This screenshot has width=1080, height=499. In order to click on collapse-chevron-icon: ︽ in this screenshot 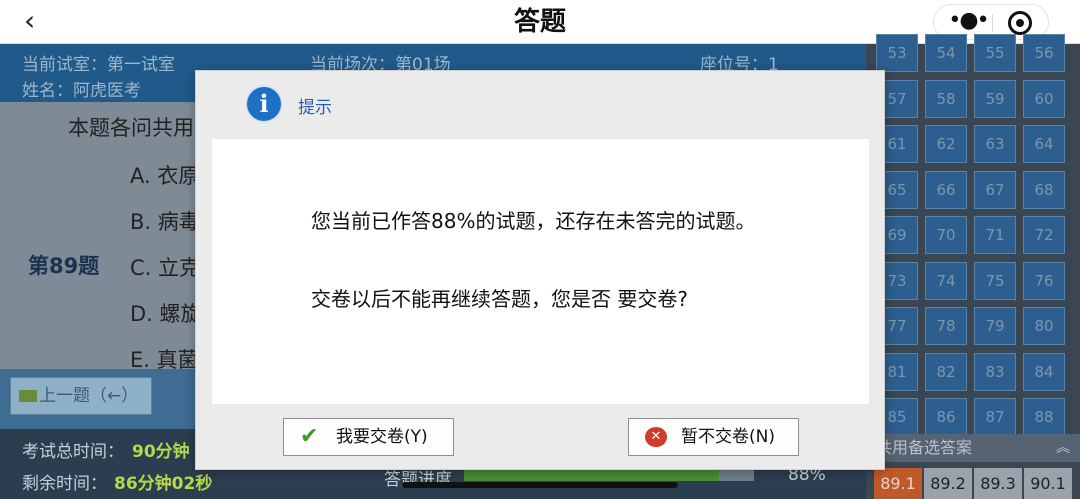, I will do `click(1063, 448)`.